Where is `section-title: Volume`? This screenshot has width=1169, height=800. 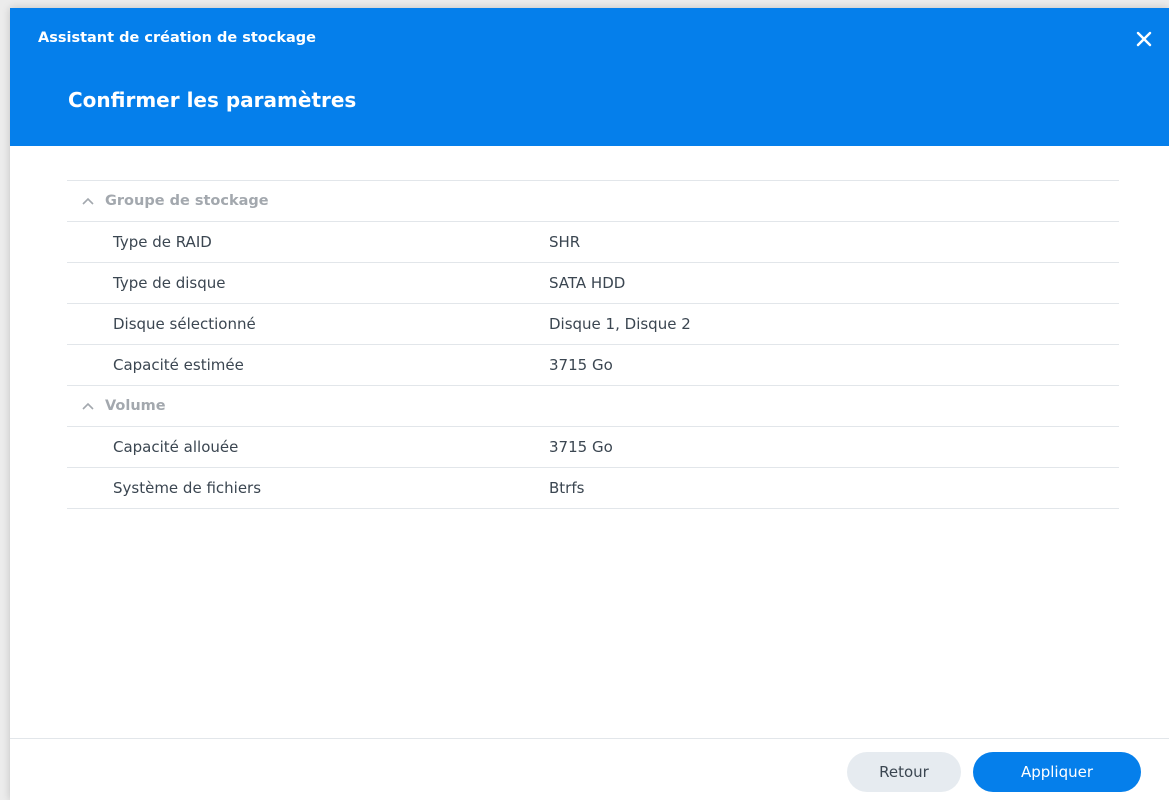
section-title: Volume is located at coordinates (135, 406).